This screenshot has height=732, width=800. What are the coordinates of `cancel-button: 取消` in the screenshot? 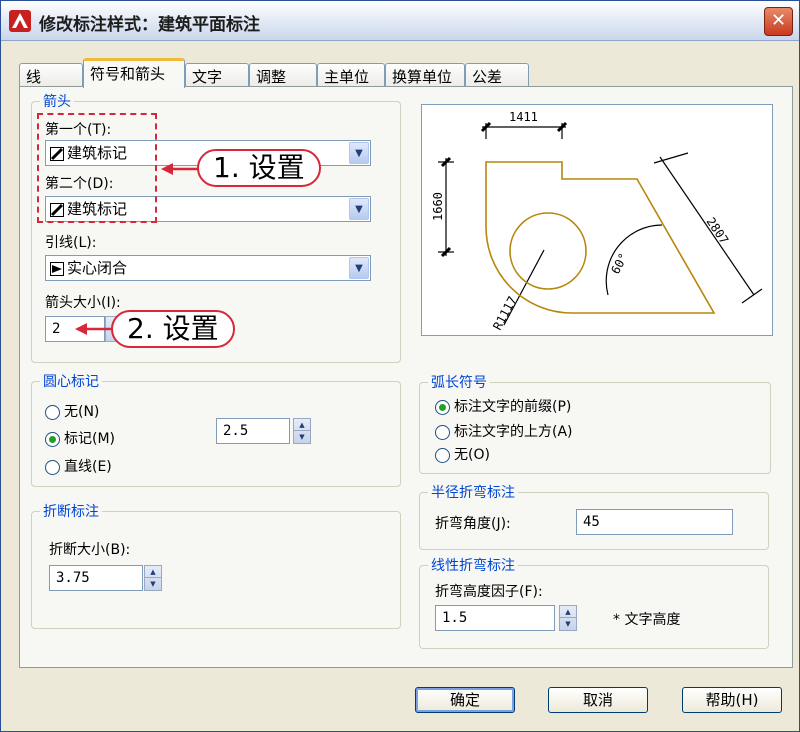 It's located at (598, 700).